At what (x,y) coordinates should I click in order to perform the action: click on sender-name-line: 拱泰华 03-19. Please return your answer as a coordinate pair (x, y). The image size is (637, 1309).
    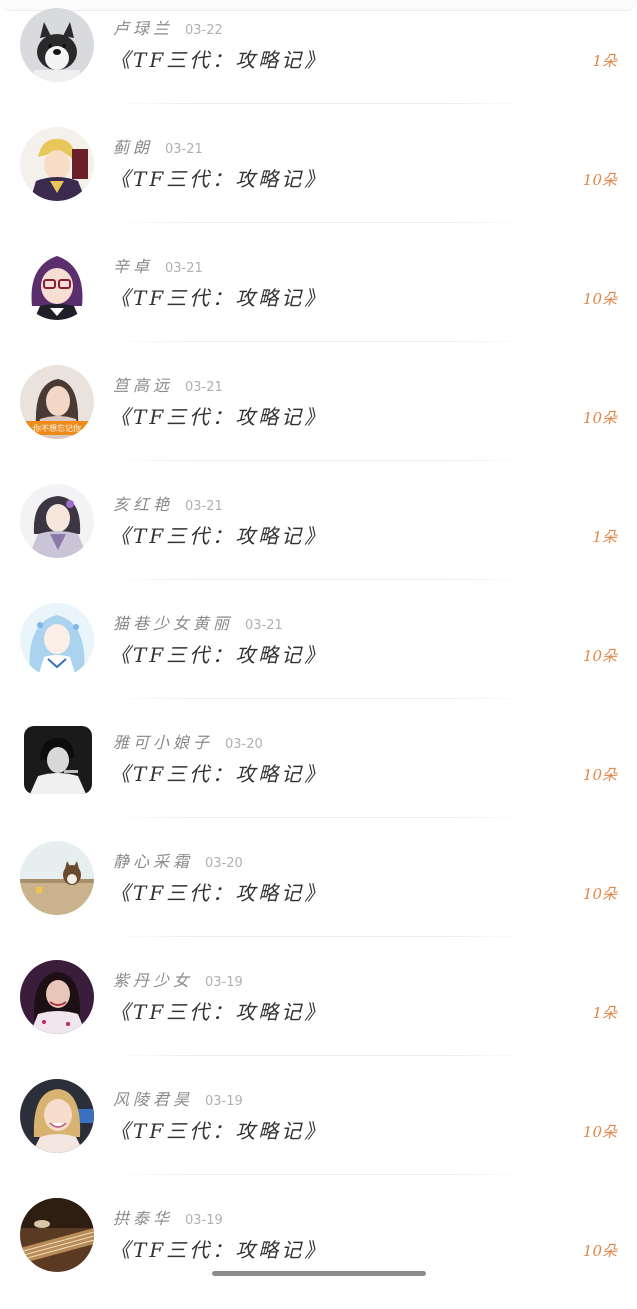
    Looking at the image, I should click on (168, 1217).